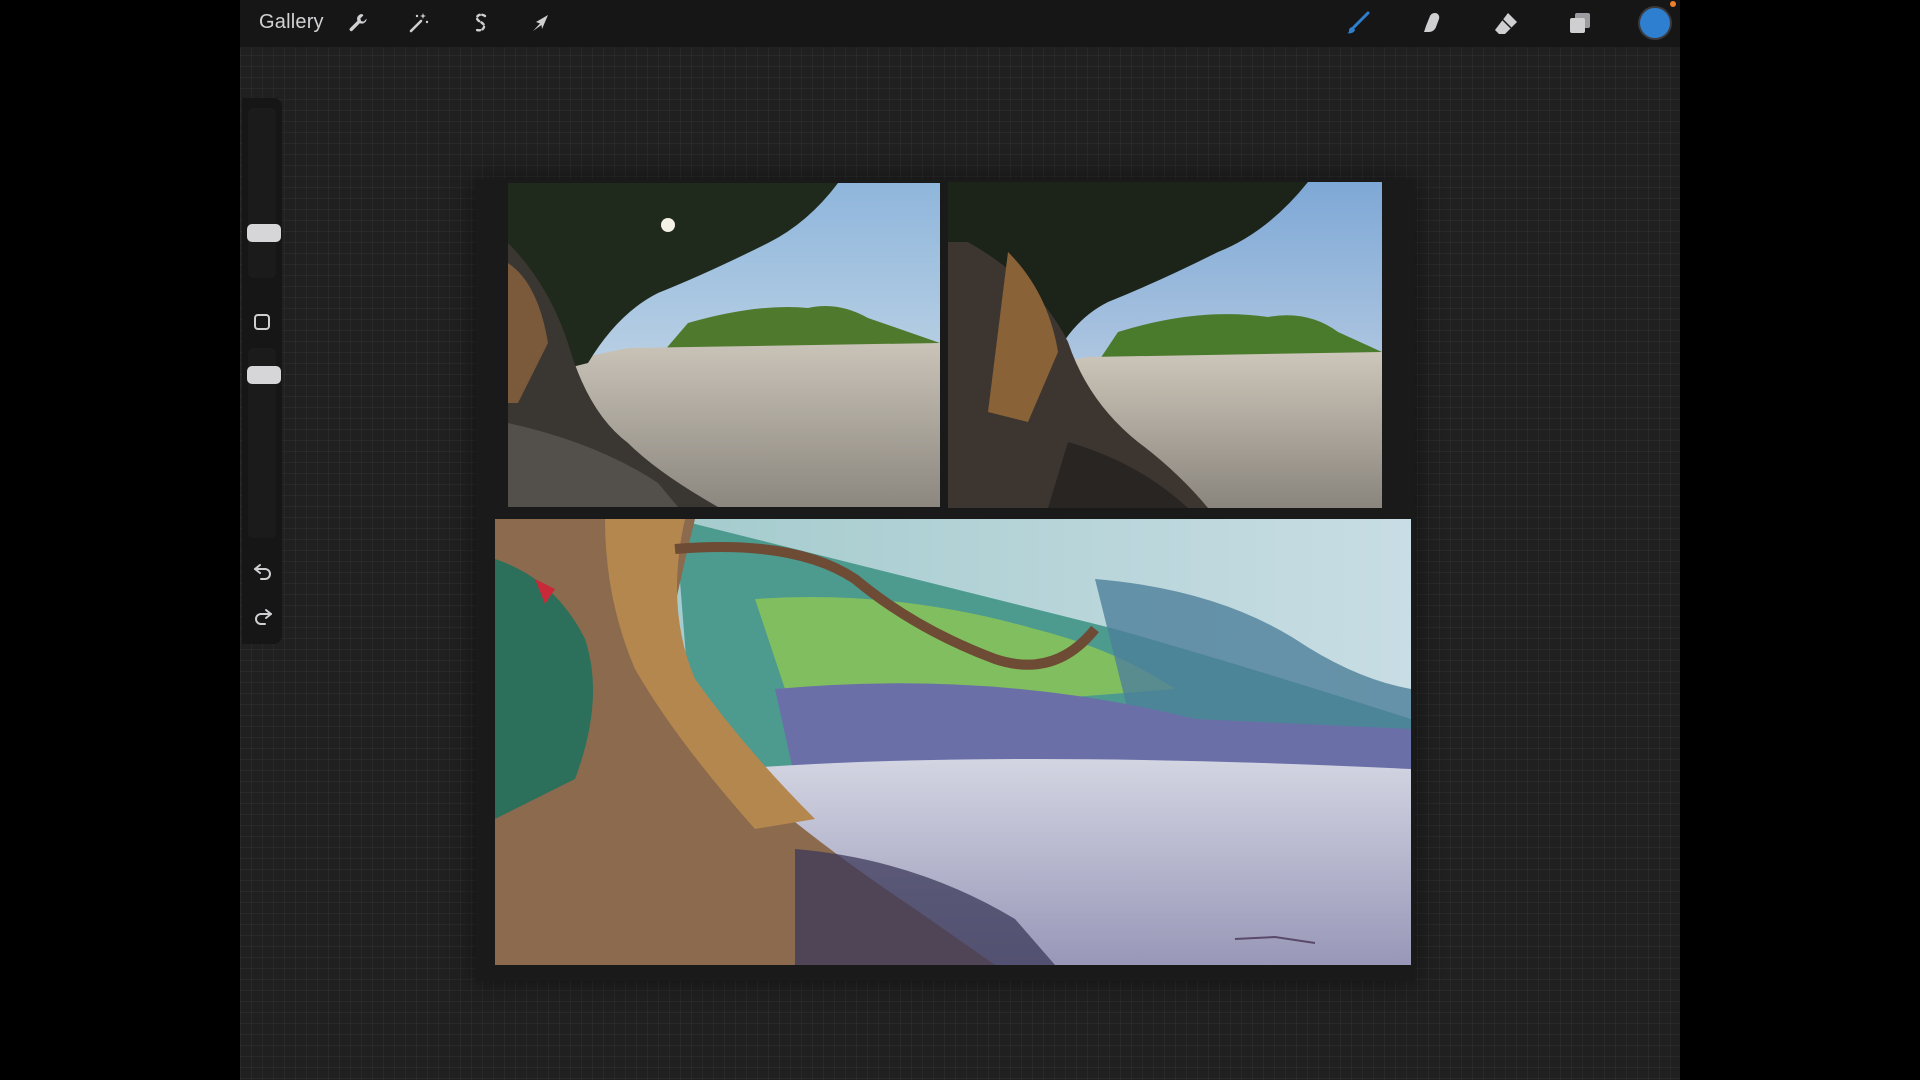 This screenshot has width=1920, height=1080. Describe the element at coordinates (262, 322) in the screenshot. I see `modify-button-square-icon` at that location.